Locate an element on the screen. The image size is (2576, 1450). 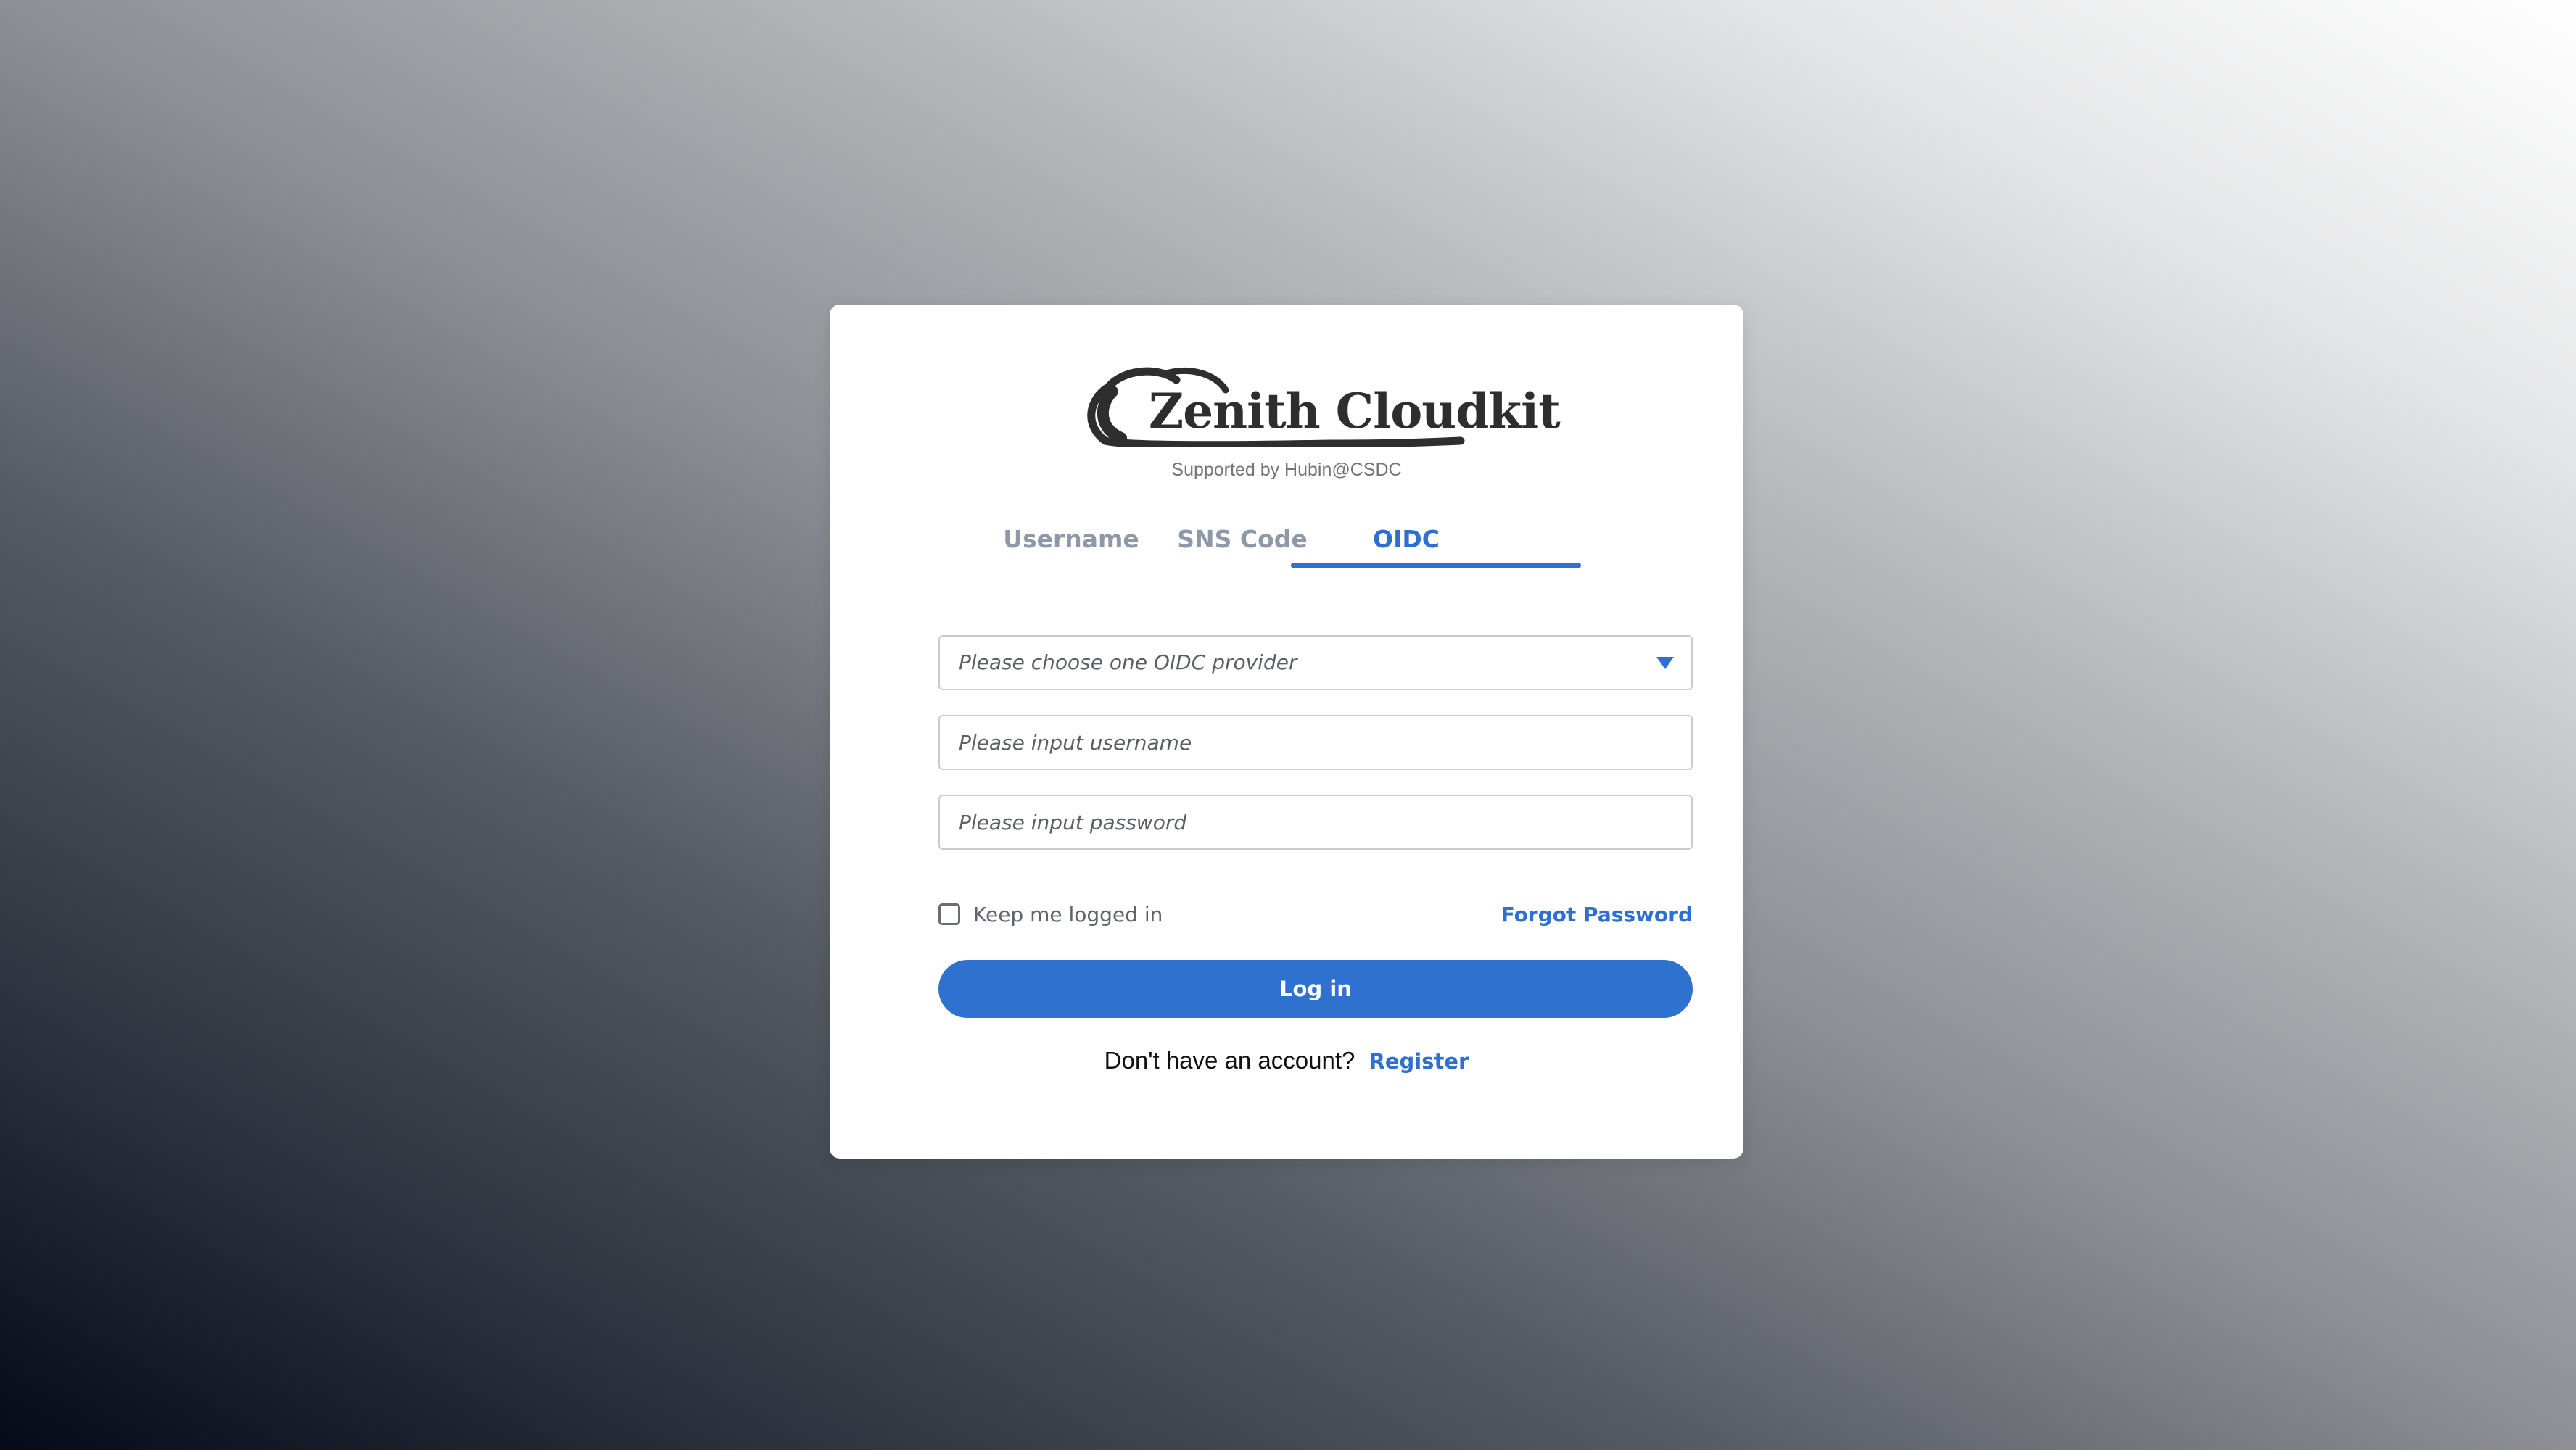
register-row: Don't have an account? Register is located at coordinates (1286, 1060).